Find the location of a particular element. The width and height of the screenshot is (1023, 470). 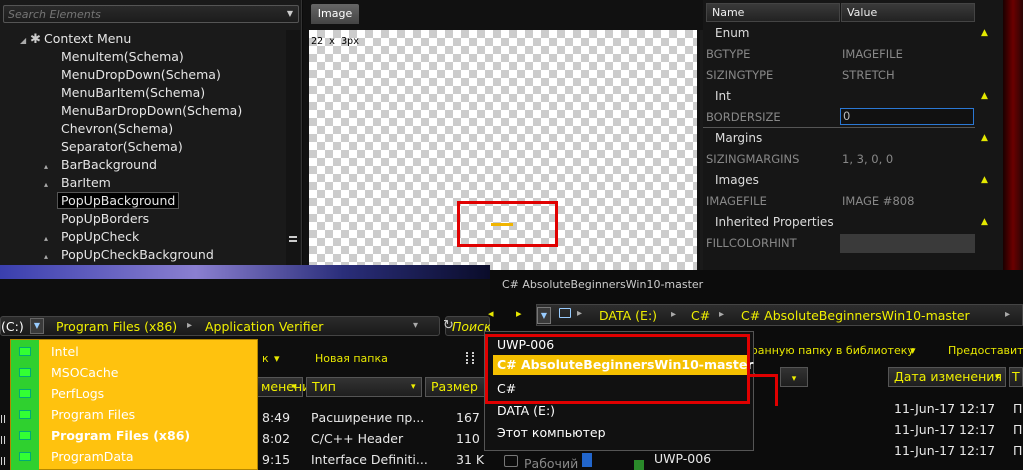

expander-icon: ◢ is located at coordinates (25, 41).